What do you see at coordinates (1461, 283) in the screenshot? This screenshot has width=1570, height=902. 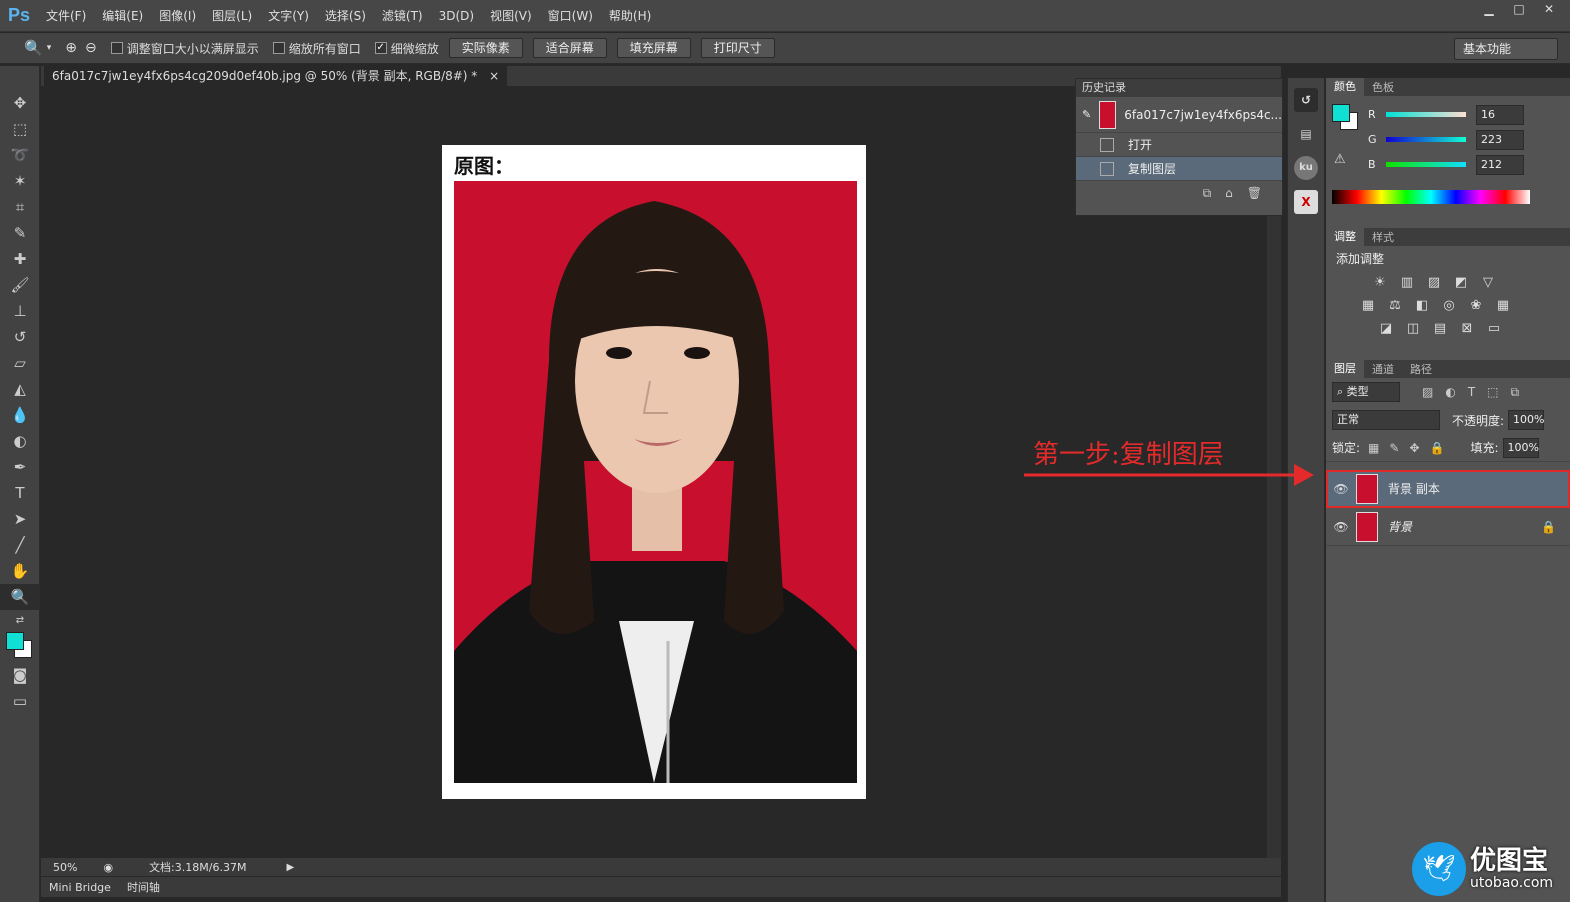 I see `exposure-icon: ◩` at bounding box center [1461, 283].